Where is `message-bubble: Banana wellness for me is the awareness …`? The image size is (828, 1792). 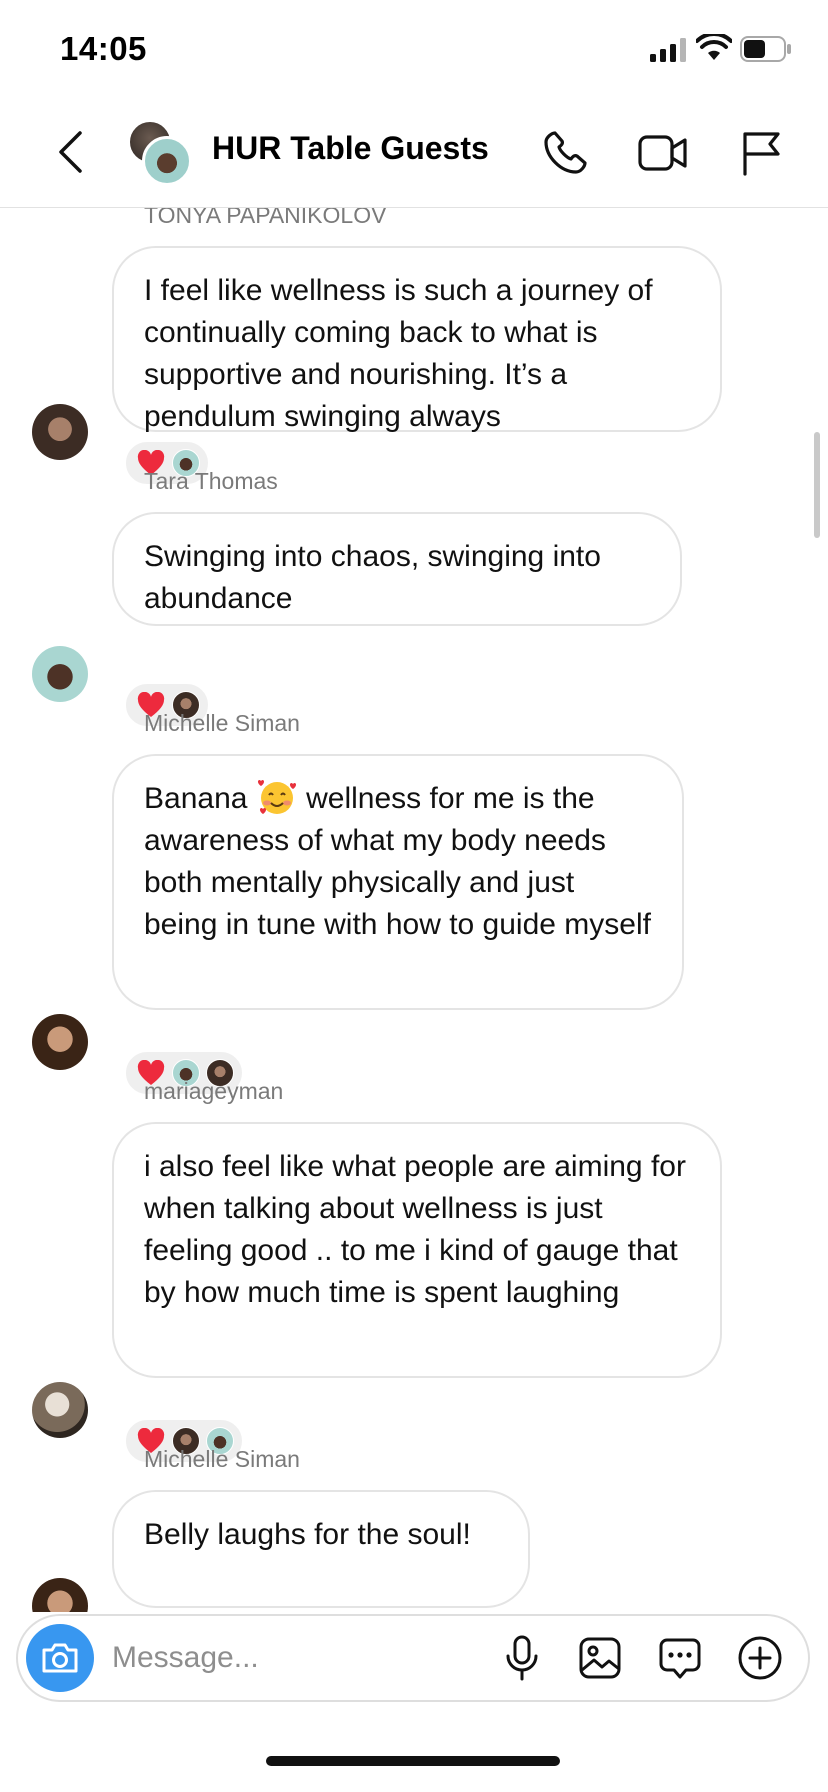 message-bubble: Banana wellness for me is the awareness … is located at coordinates (398, 882).